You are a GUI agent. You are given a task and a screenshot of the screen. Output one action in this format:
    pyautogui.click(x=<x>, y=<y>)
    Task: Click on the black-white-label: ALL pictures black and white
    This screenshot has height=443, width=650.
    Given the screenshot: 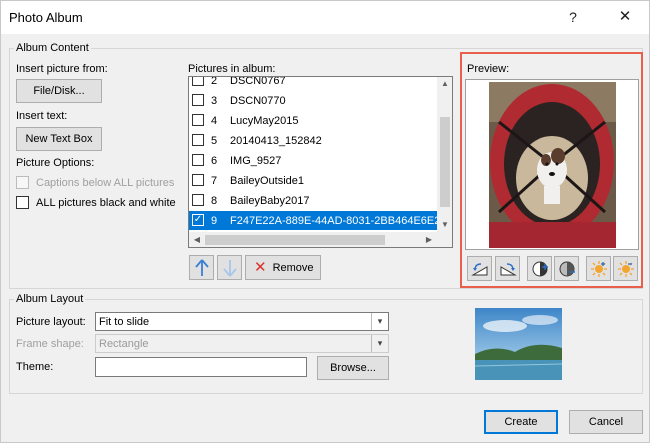 What is the action you would take?
    pyautogui.click(x=106, y=203)
    